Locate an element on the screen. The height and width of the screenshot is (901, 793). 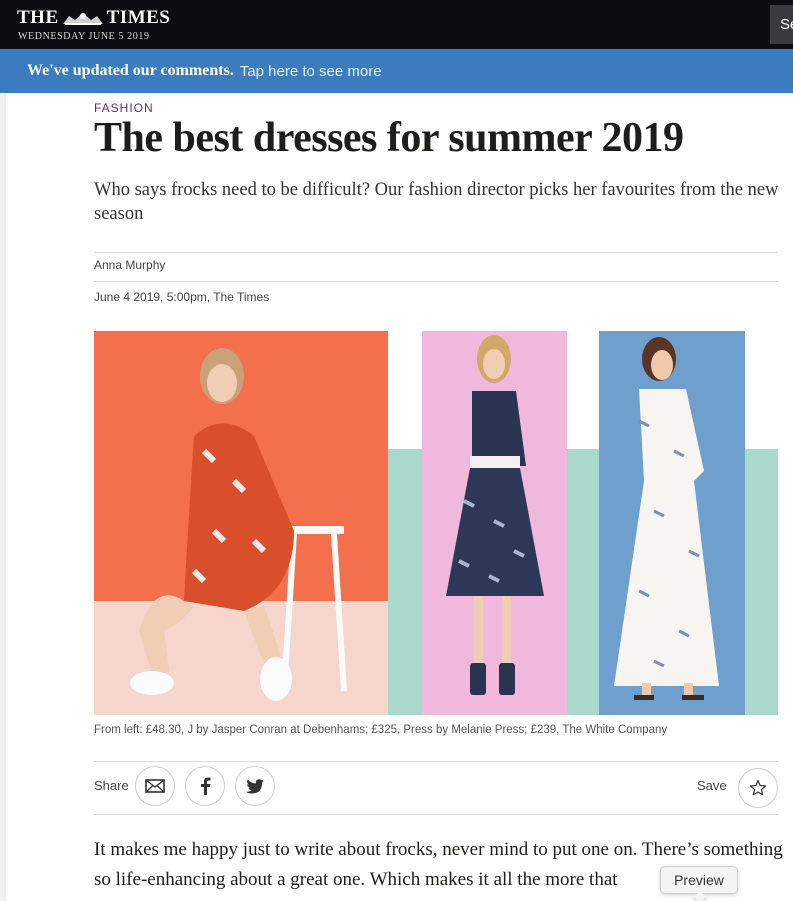
share-twitter-button is located at coordinates (255, 786).